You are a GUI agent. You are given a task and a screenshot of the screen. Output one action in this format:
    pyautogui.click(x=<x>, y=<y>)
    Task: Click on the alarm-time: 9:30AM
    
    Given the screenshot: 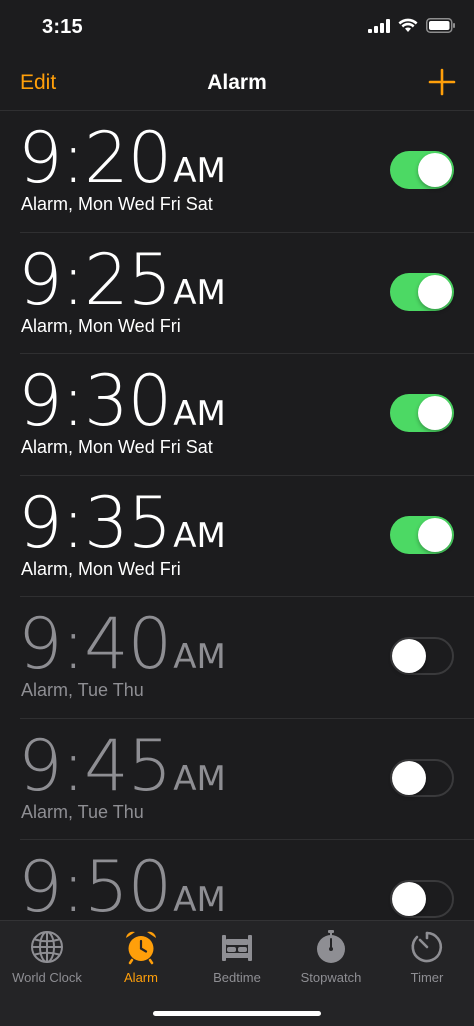 What is the action you would take?
    pyautogui.click(x=122, y=401)
    